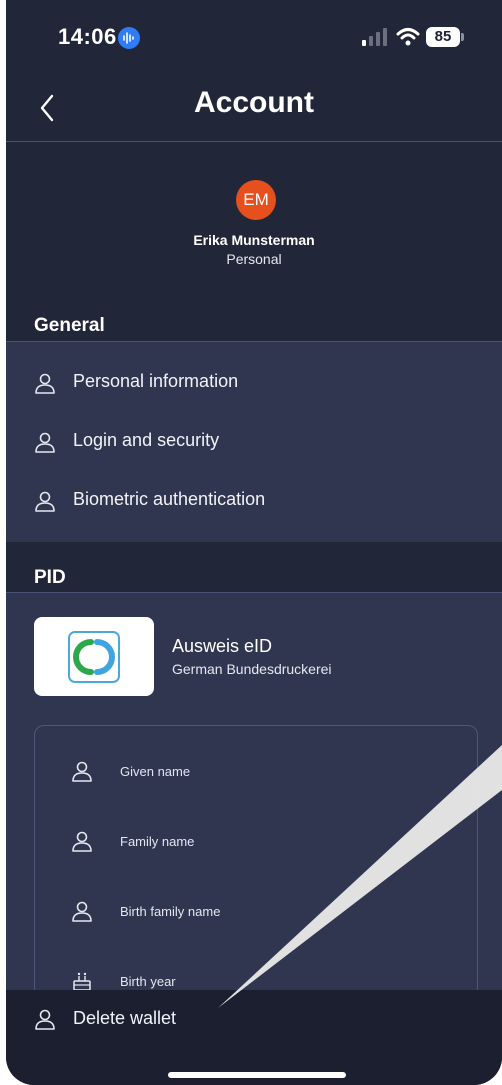 This screenshot has width=502, height=1085. What do you see at coordinates (50, 577) in the screenshot?
I see `section-title-pid: PID` at bounding box center [50, 577].